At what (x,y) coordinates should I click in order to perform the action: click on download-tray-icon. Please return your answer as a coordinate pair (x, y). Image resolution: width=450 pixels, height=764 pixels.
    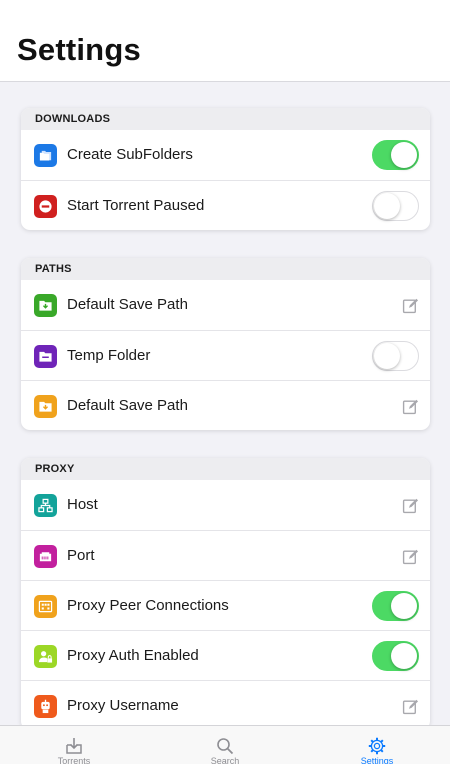
    Looking at the image, I should click on (74, 746).